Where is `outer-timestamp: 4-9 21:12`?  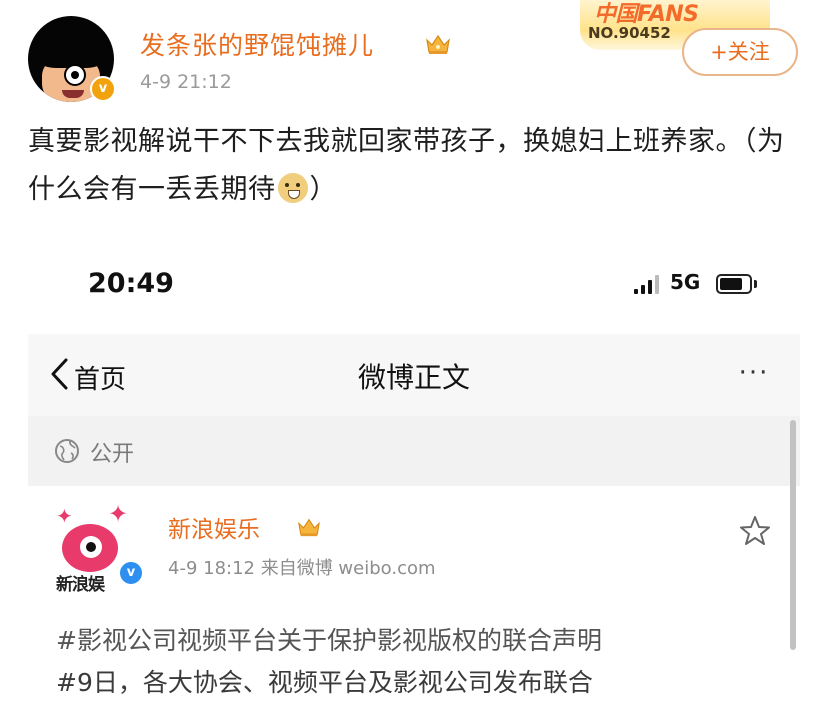 outer-timestamp: 4-9 21:12 is located at coordinates (186, 82).